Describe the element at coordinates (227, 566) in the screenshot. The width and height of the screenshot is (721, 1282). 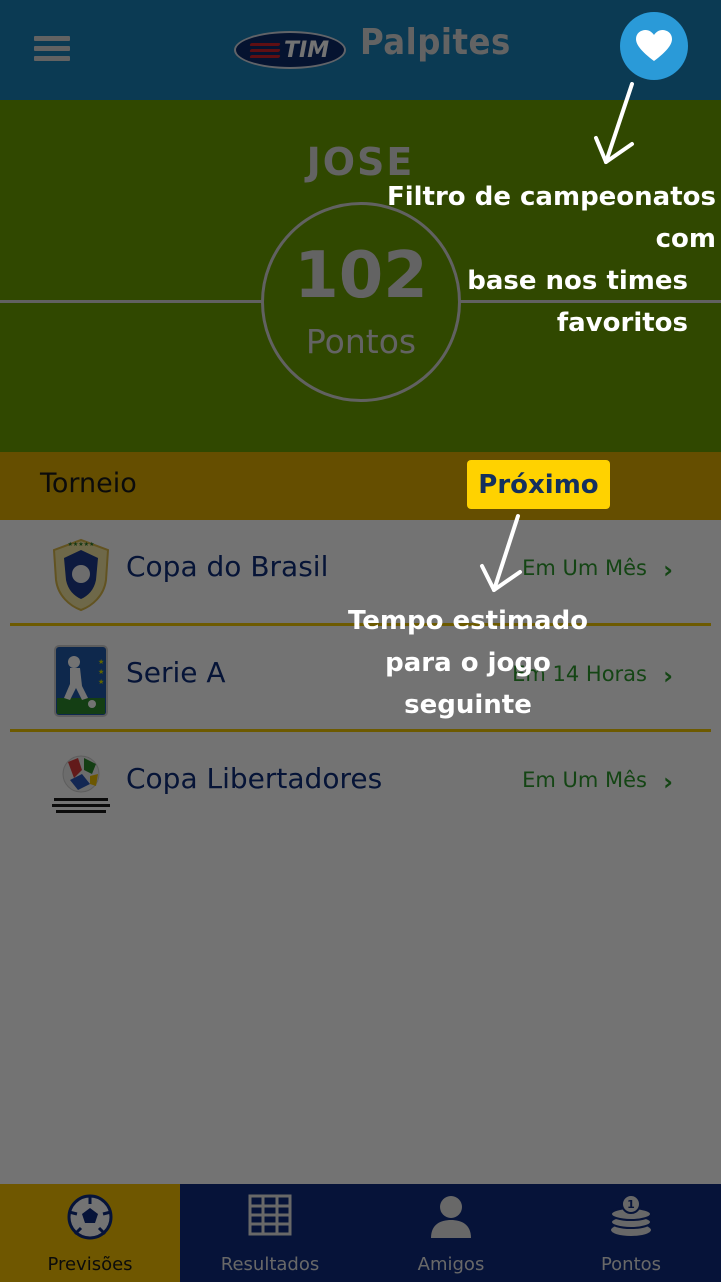
I see `tournament-name: Copa do Brasil` at that location.